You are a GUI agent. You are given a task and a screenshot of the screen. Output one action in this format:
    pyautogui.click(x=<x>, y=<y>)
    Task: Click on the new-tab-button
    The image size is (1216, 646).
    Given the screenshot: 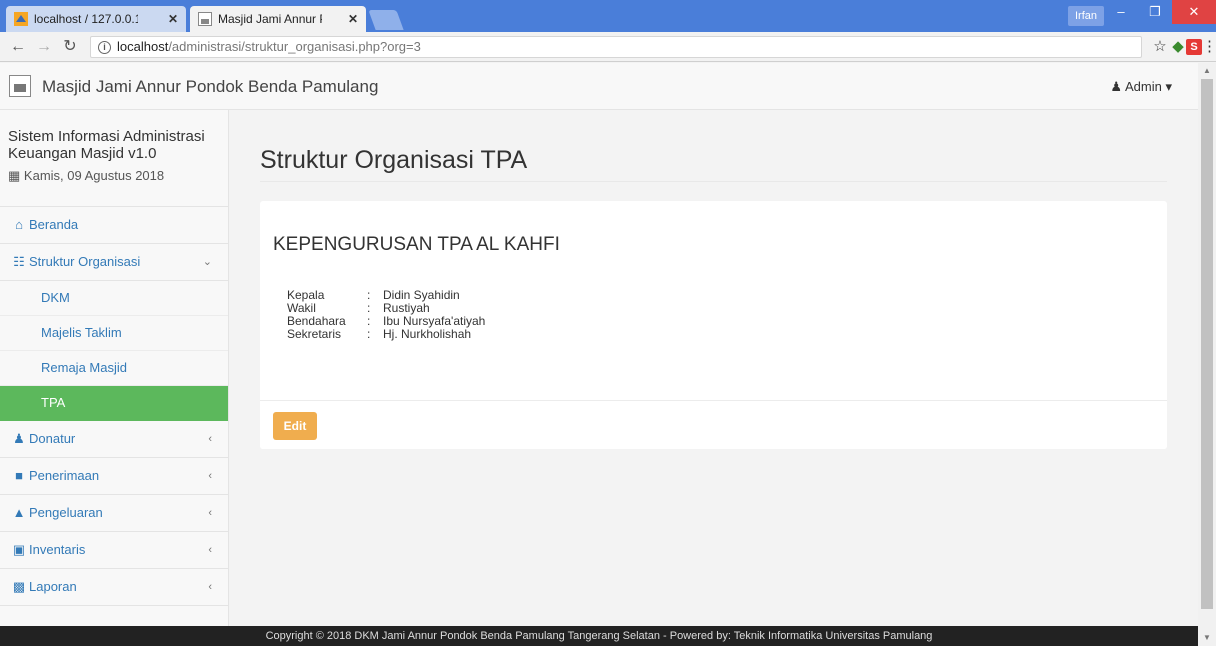 What is the action you would take?
    pyautogui.click(x=386, y=20)
    